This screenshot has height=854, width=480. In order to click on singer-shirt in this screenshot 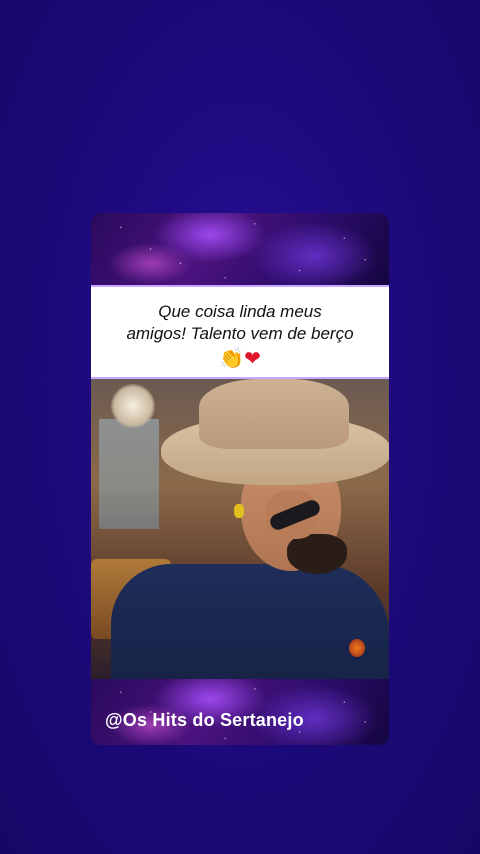, I will do `click(250, 621)`.